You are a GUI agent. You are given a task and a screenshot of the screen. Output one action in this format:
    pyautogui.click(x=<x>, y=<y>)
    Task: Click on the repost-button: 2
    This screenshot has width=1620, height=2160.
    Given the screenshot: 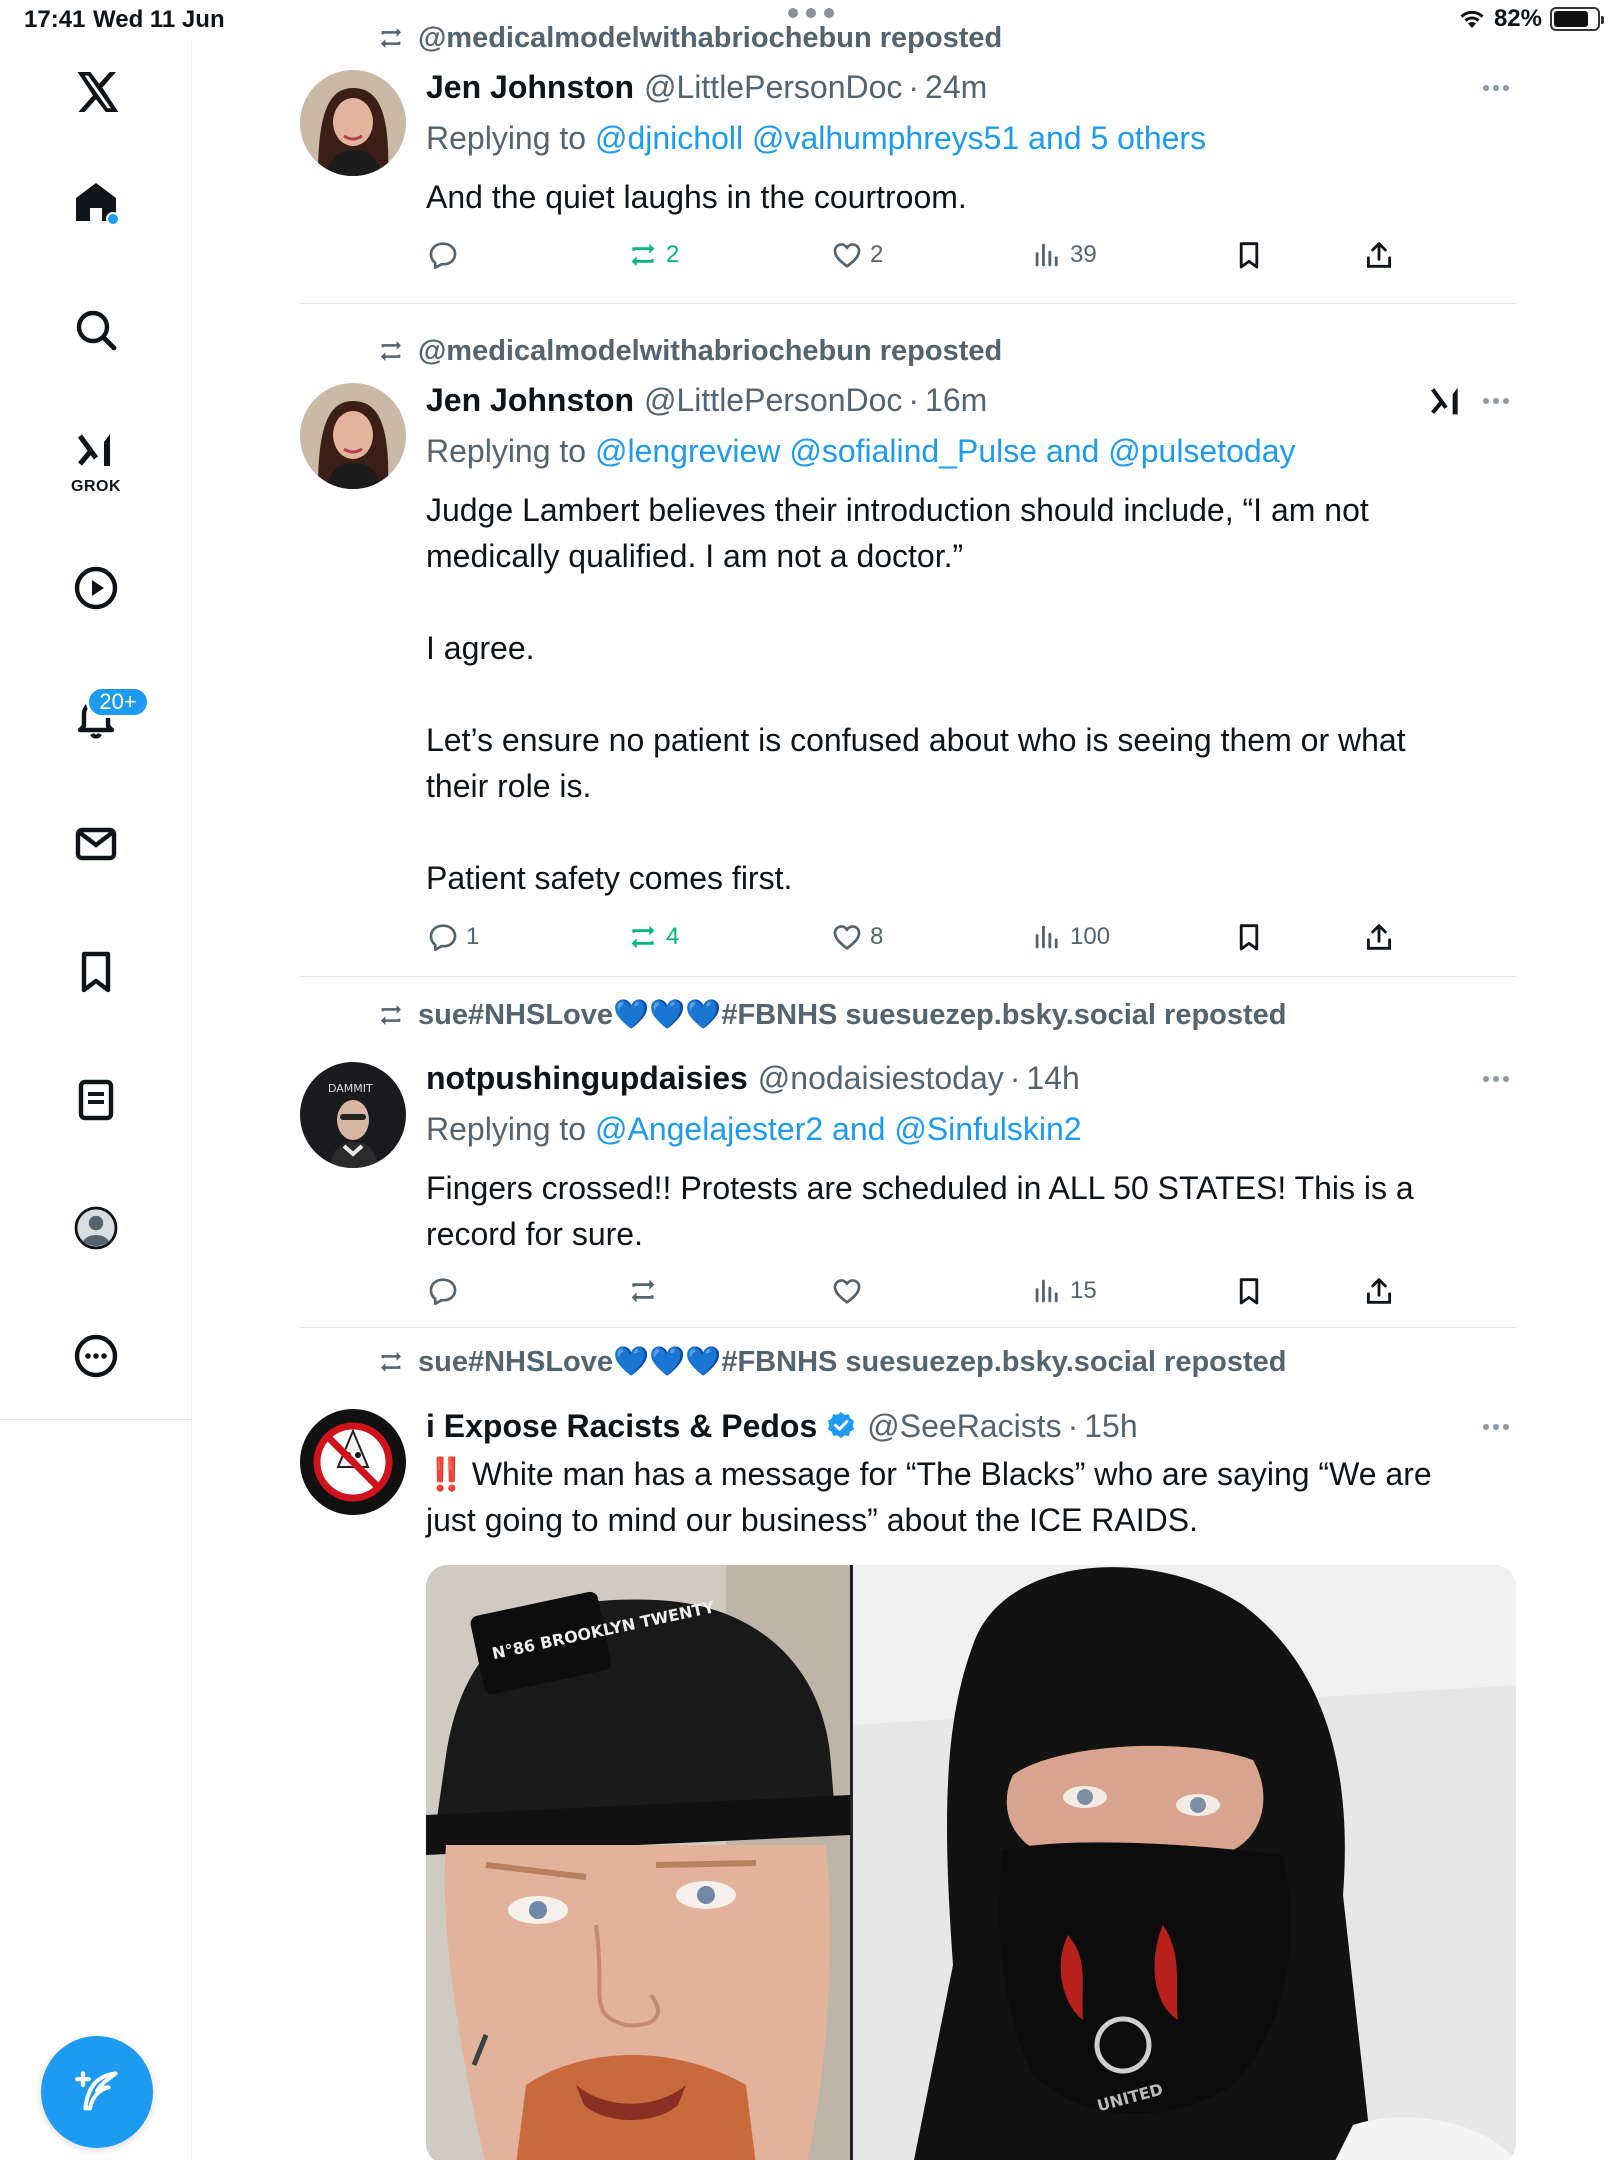 What is the action you would take?
    pyautogui.click(x=652, y=255)
    